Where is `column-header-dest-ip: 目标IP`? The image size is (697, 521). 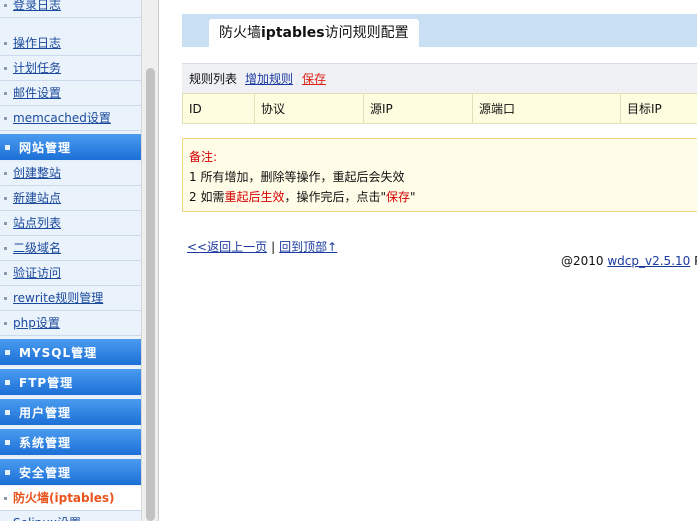 column-header-dest-ip: 目标IP is located at coordinates (658, 108).